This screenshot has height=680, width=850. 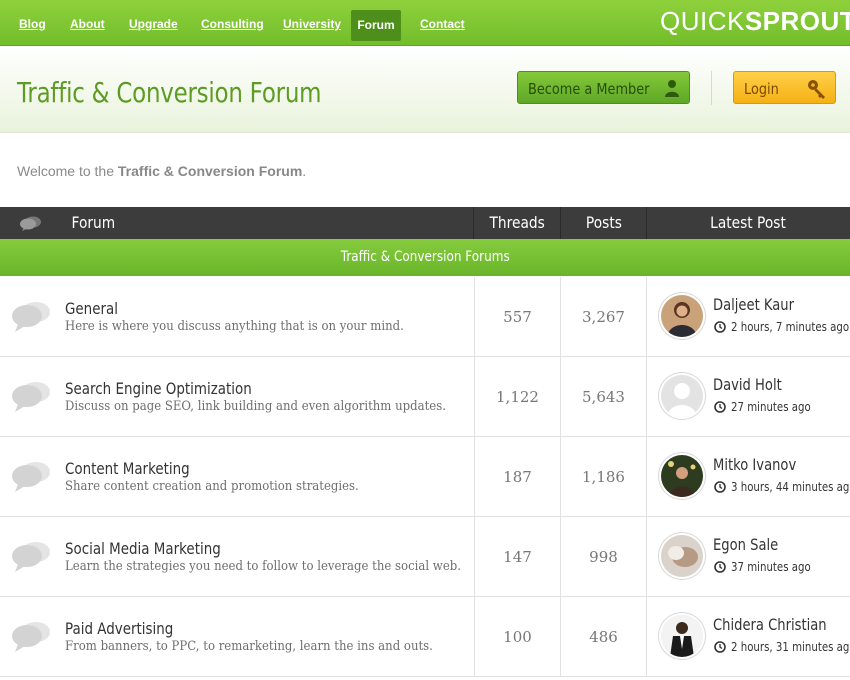 I want to click on thread-count: 187, so click(x=517, y=477).